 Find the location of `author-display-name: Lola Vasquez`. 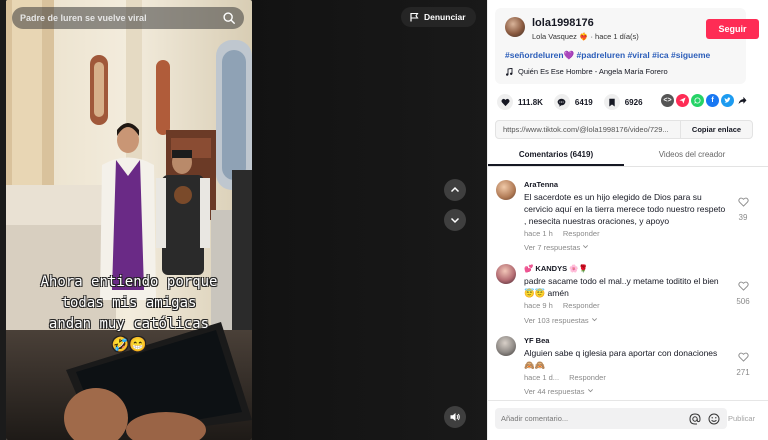

author-display-name: Lola Vasquez is located at coordinates (554, 36).